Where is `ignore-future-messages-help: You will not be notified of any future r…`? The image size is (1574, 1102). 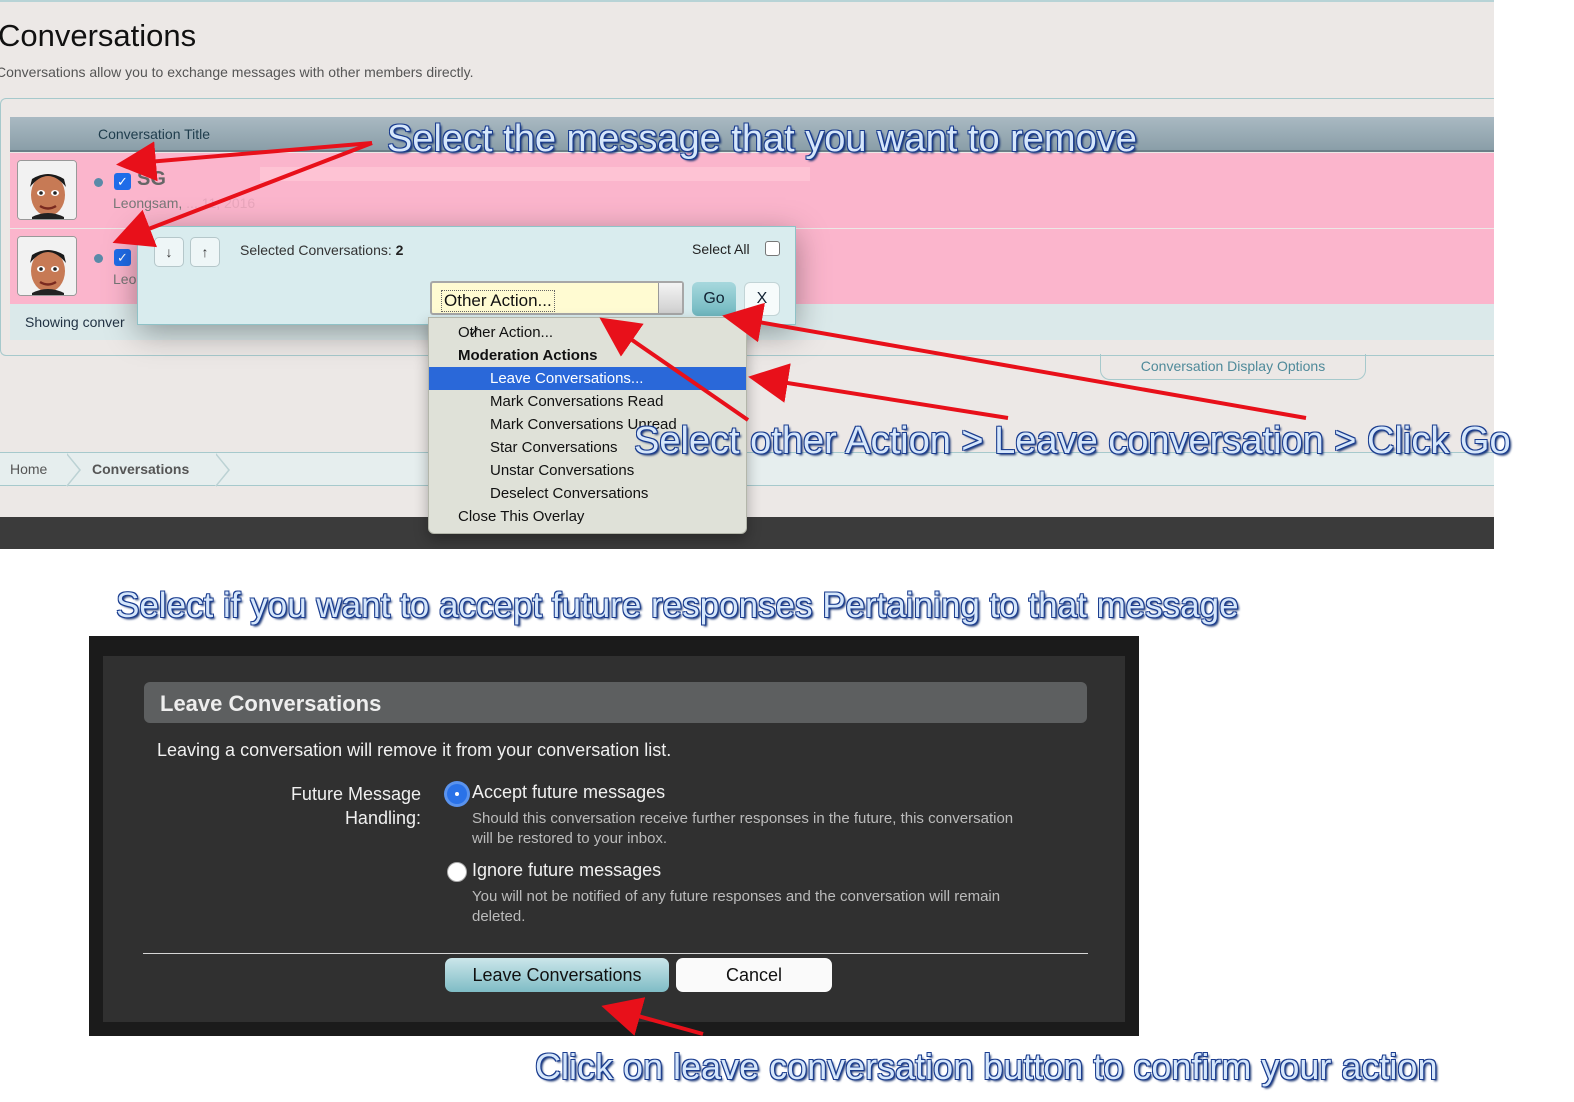
ignore-future-messages-help: You will not be notified of any future r… is located at coordinates (736, 906).